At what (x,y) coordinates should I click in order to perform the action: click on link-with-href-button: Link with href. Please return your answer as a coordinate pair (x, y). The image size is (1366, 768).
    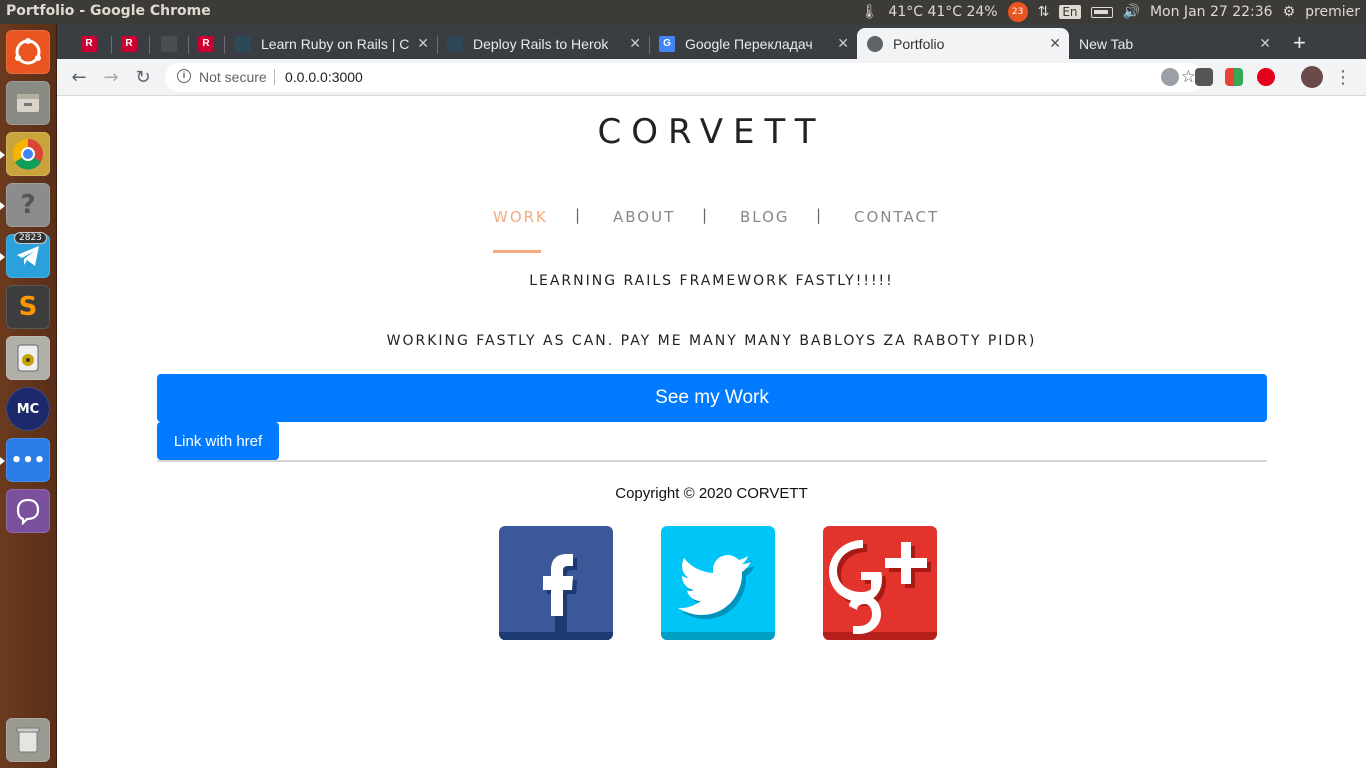
    Looking at the image, I should click on (218, 441).